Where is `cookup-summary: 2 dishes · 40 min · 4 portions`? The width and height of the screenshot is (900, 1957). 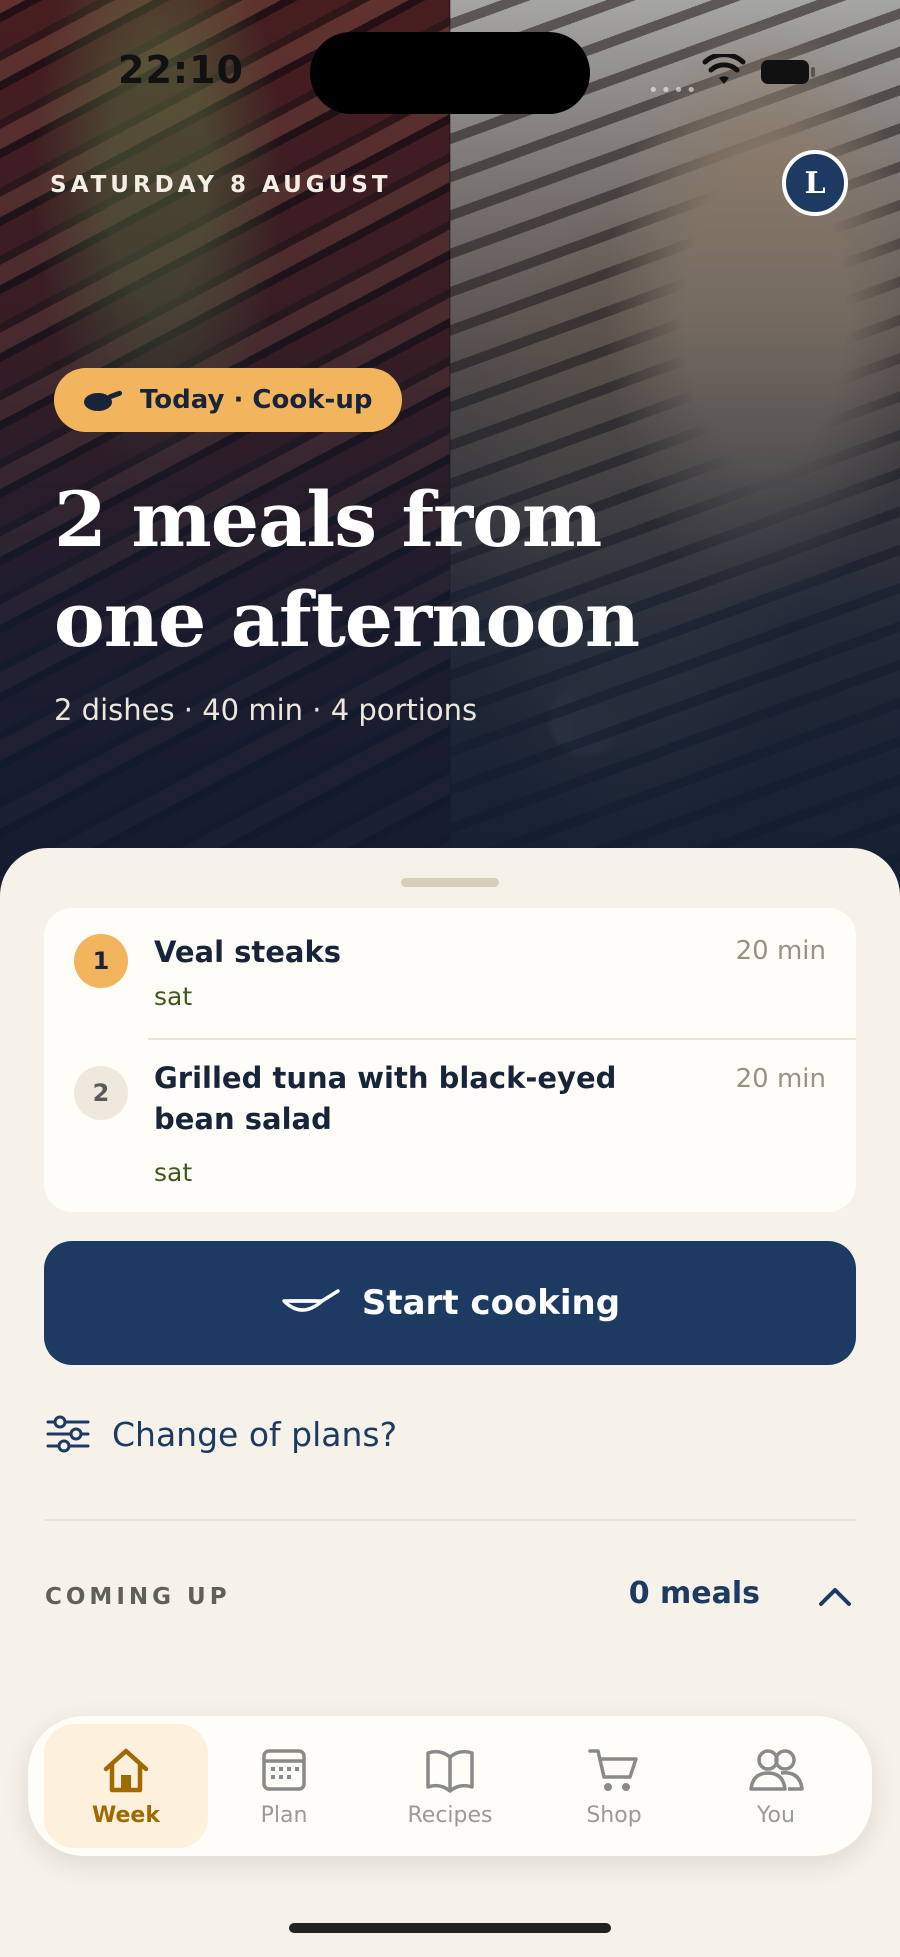
cookup-summary: 2 dishes · 40 min · 4 portions is located at coordinates (266, 710).